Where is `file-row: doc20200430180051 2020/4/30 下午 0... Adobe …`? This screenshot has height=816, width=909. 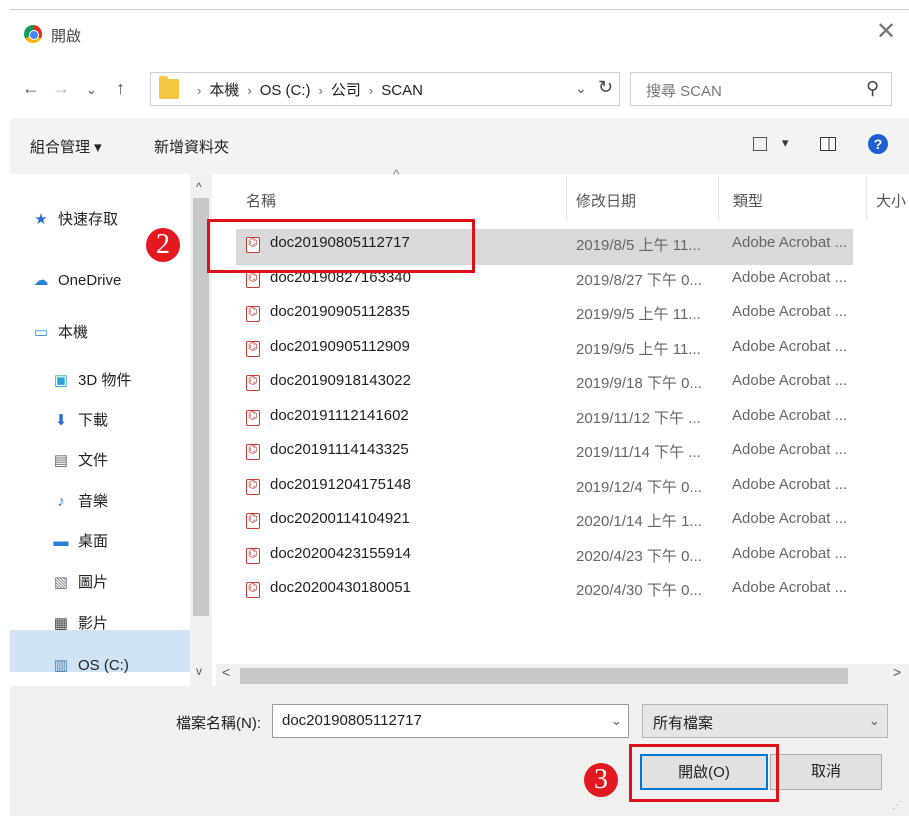
file-row: doc20200430180051 2020/4/30 下午 0... Adobe … is located at coordinates (551, 592).